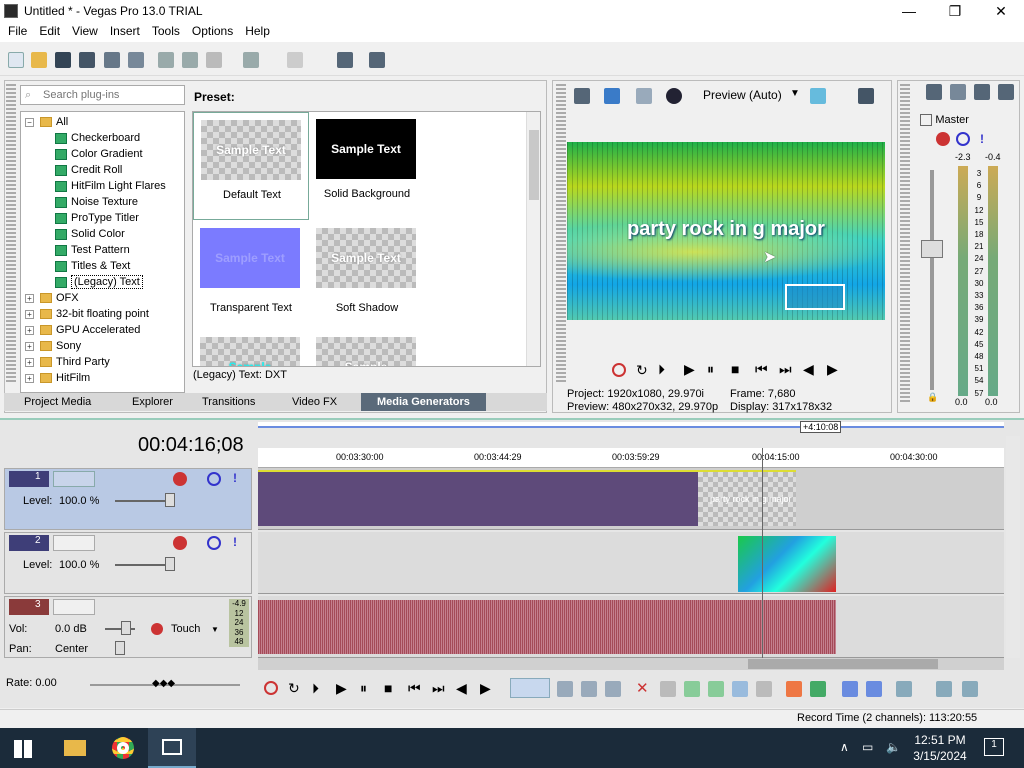 The width and height of the screenshot is (1024, 768). I want to click on minimize-button: —, so click(909, 11).